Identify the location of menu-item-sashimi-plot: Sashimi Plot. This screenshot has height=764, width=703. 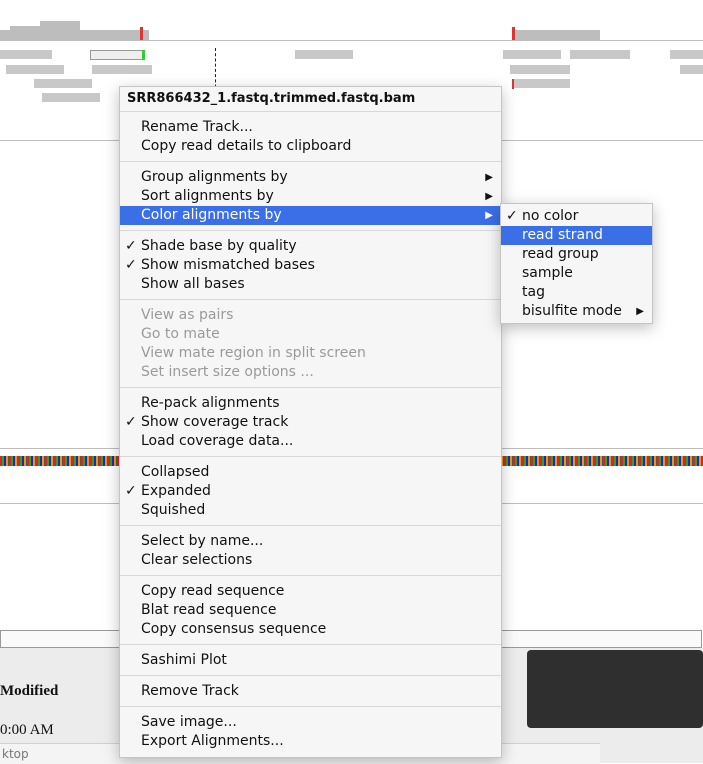
(310, 660).